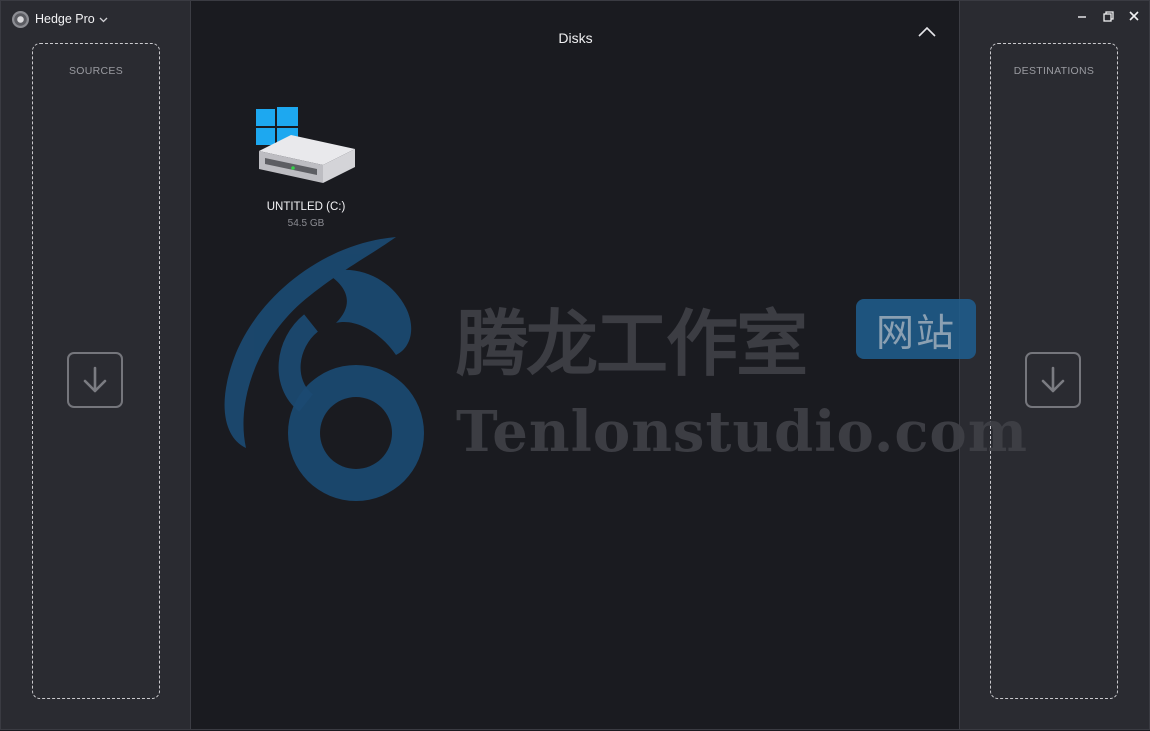 This screenshot has width=1150, height=731. What do you see at coordinates (96, 71) in the screenshot?
I see `sources-label: SOURCES` at bounding box center [96, 71].